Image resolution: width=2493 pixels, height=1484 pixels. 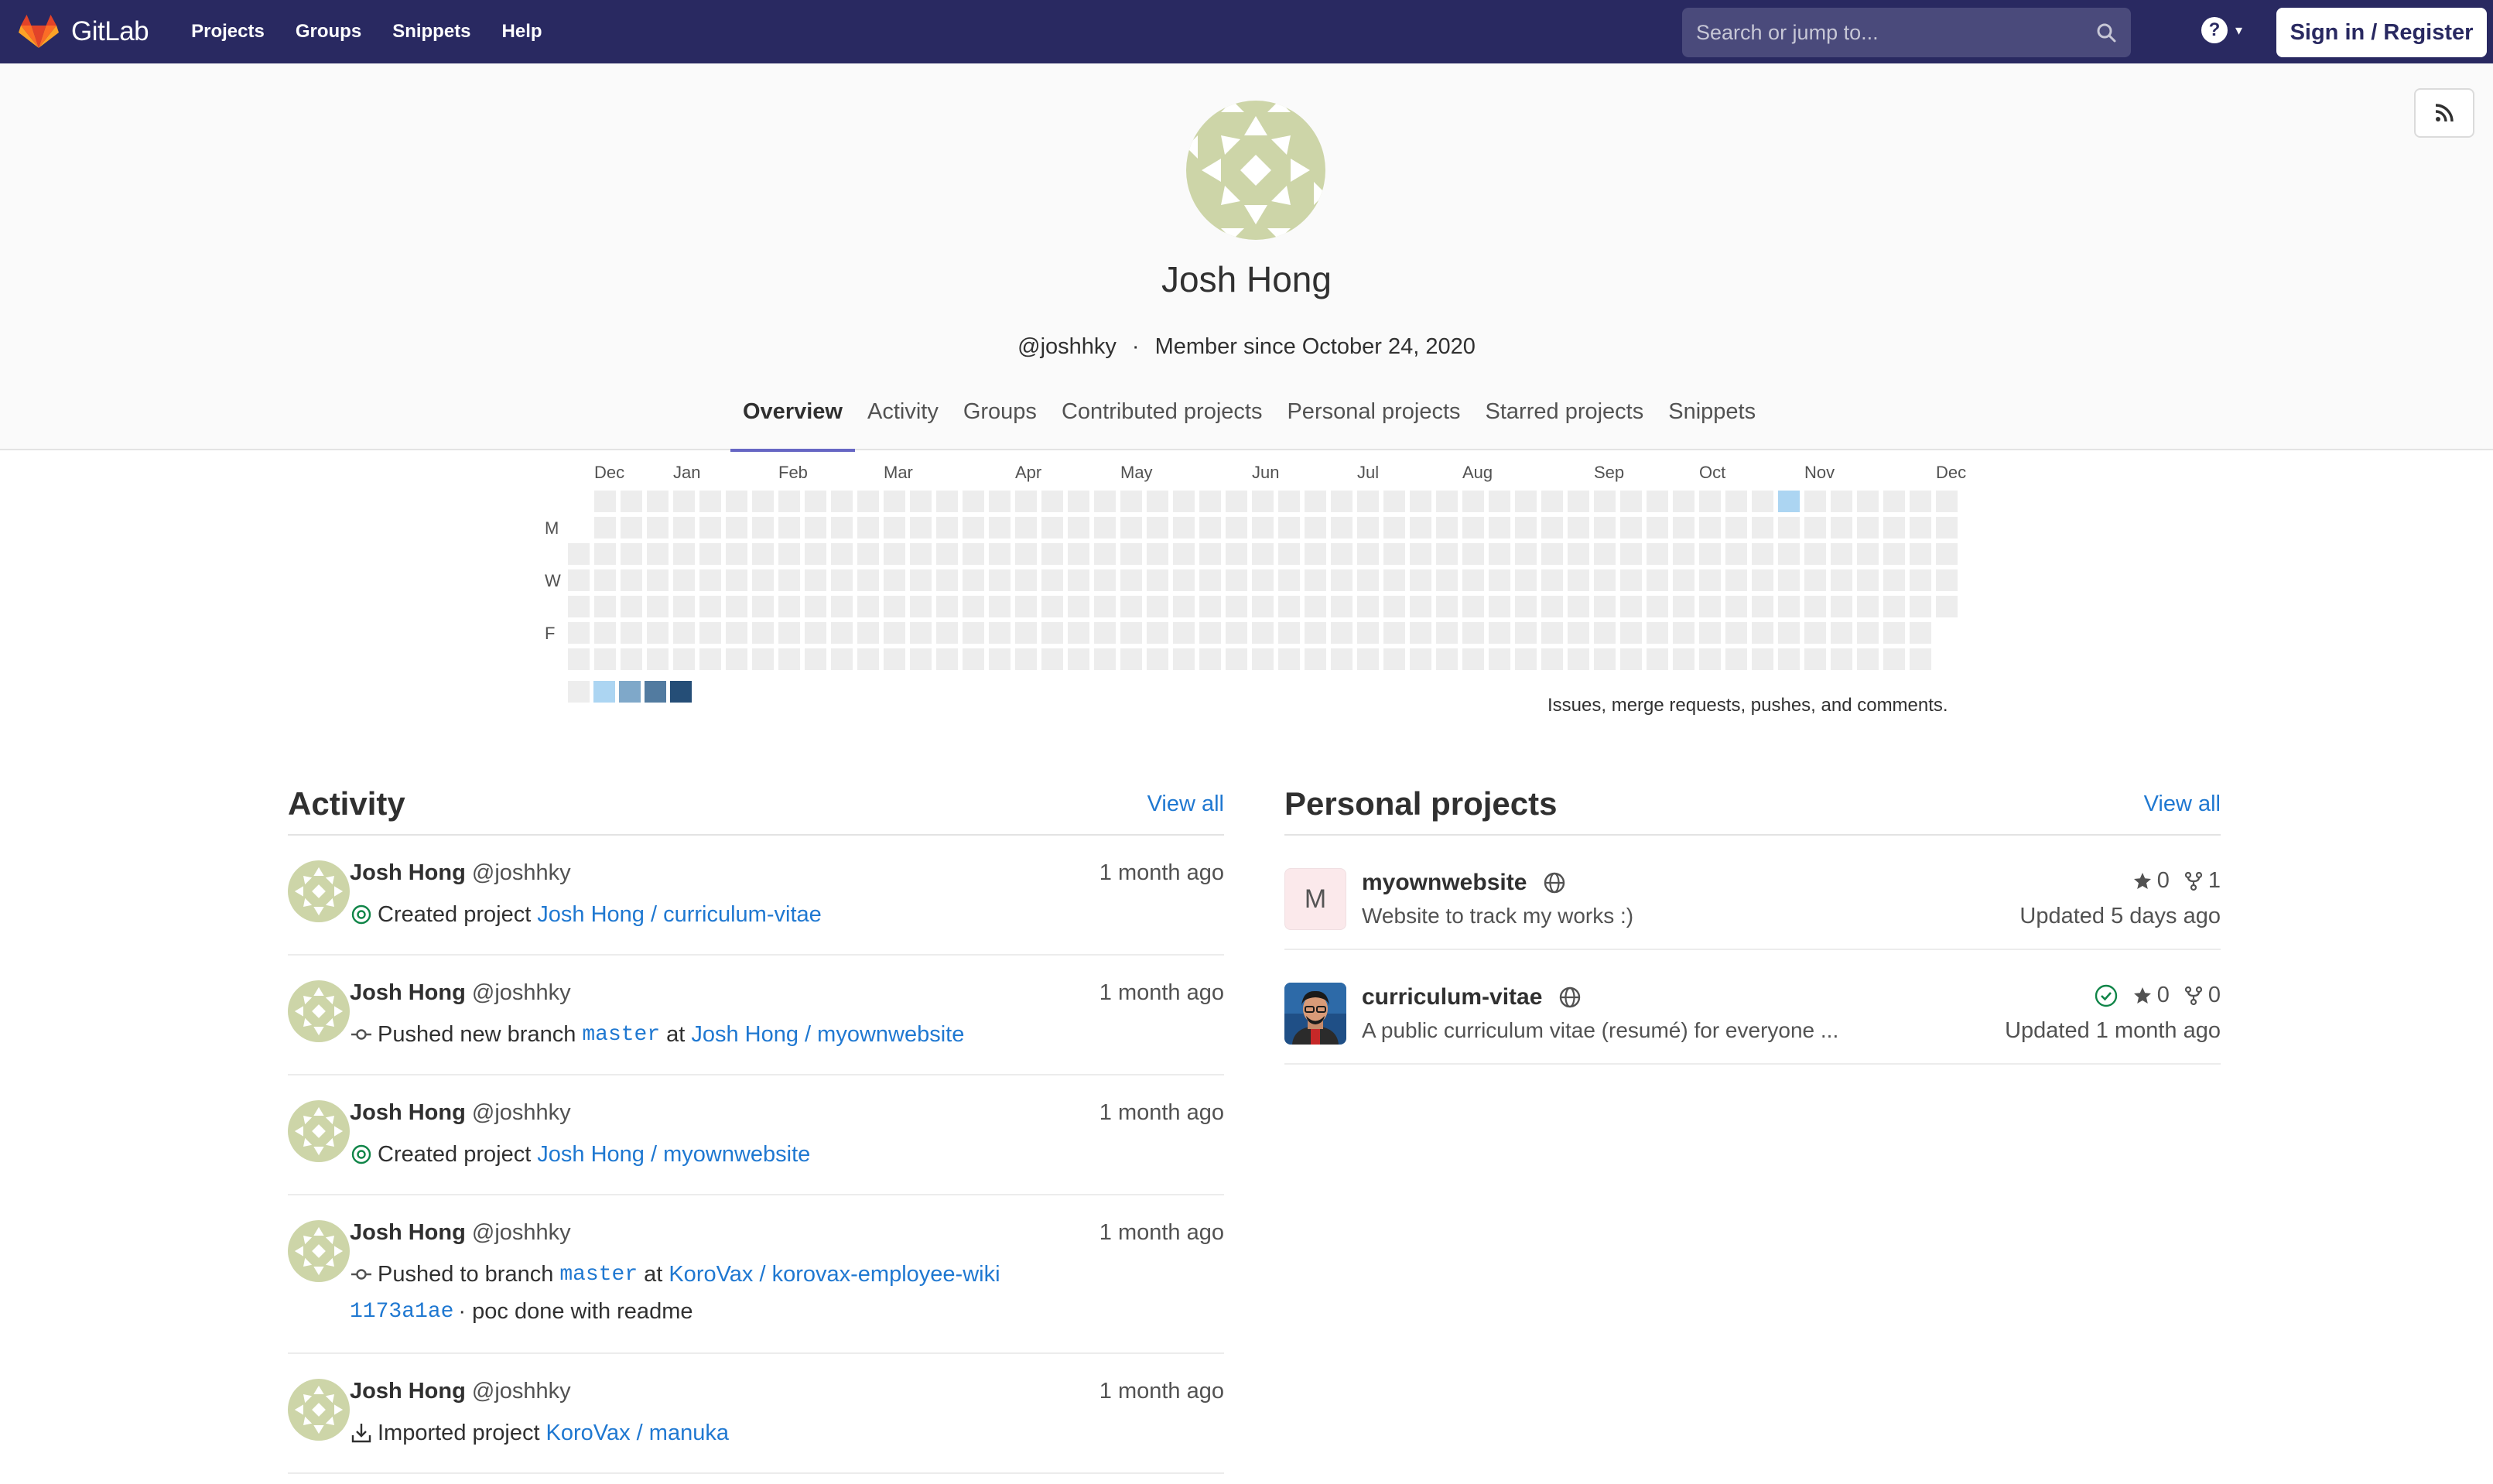 I want to click on commit-sha-link: 1173a1ae, so click(x=401, y=1312).